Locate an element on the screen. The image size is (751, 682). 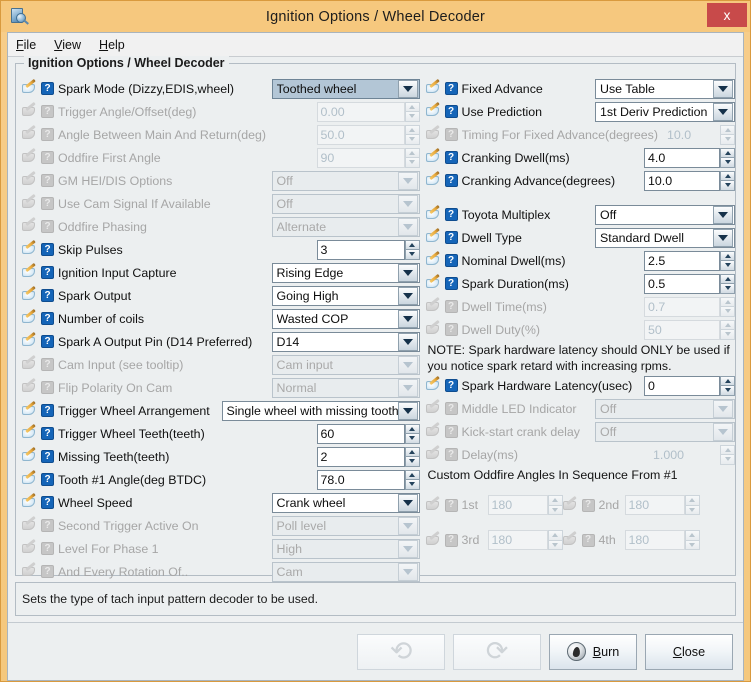
combo-spark-output: Going High is located at coordinates (345, 295).